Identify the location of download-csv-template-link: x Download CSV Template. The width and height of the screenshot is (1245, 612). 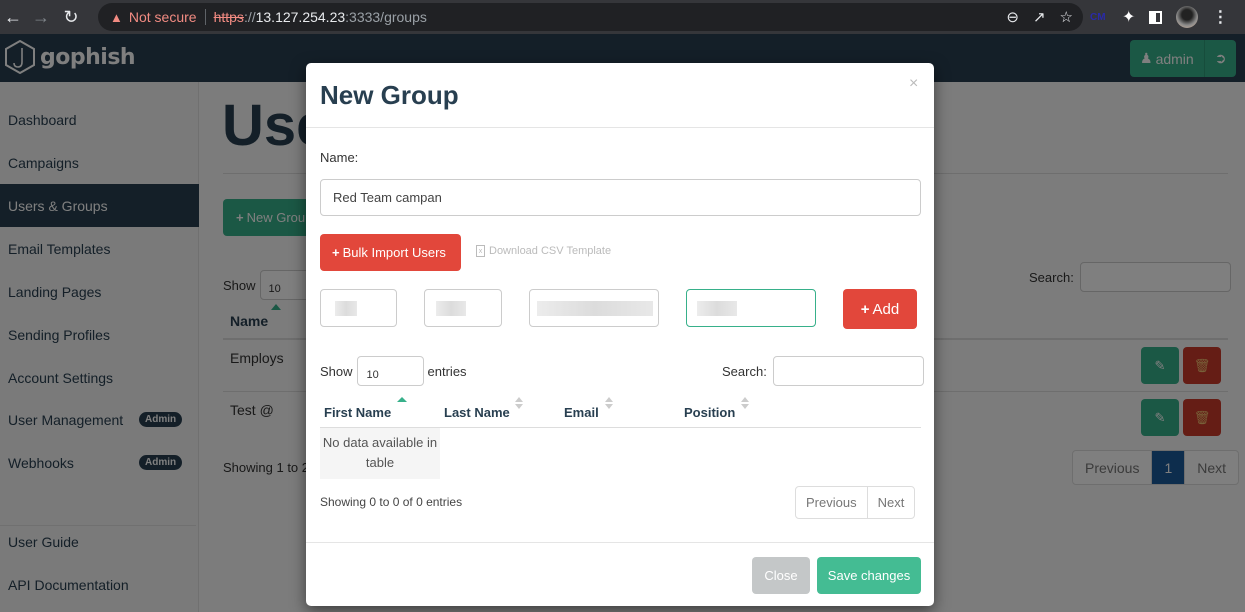
(543, 251).